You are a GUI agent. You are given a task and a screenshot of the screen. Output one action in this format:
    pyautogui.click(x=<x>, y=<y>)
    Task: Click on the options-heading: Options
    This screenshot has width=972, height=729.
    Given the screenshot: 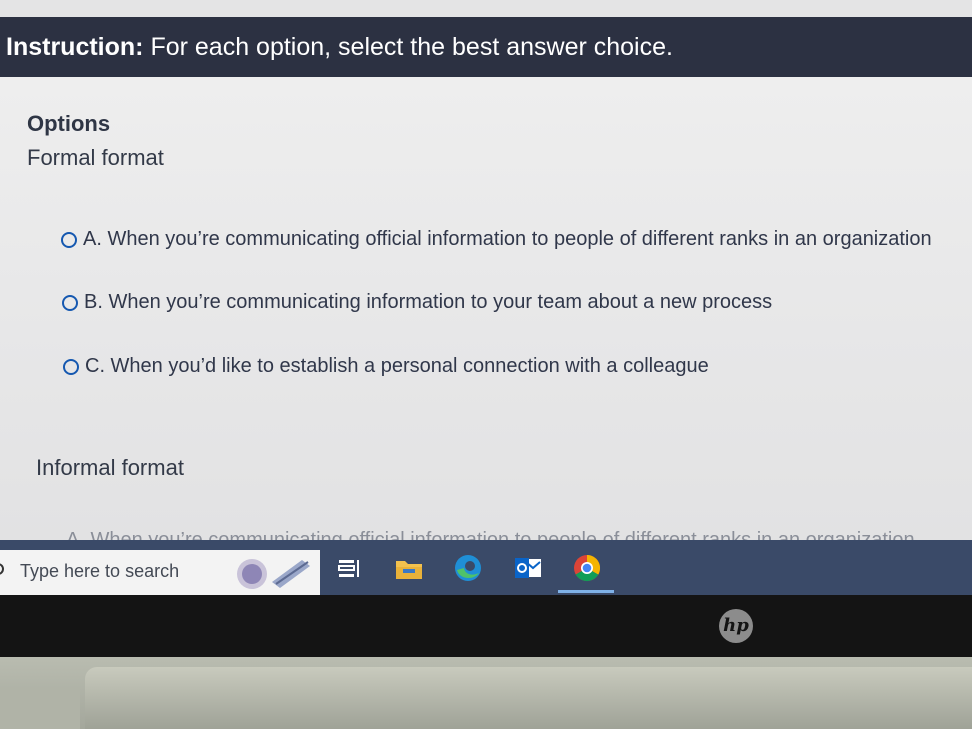 What is the action you would take?
    pyautogui.click(x=69, y=123)
    